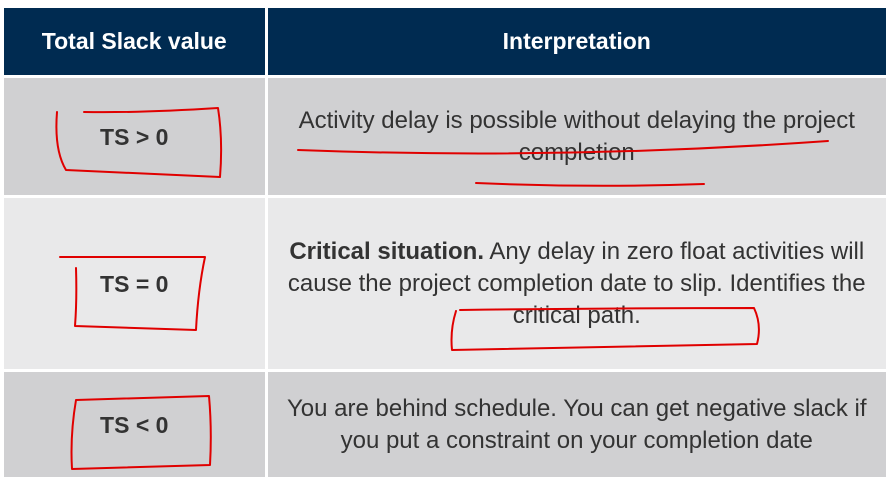 This screenshot has height=490, width=894. What do you see at coordinates (136, 423) in the screenshot?
I see `slack-value-cell: TS < 0` at bounding box center [136, 423].